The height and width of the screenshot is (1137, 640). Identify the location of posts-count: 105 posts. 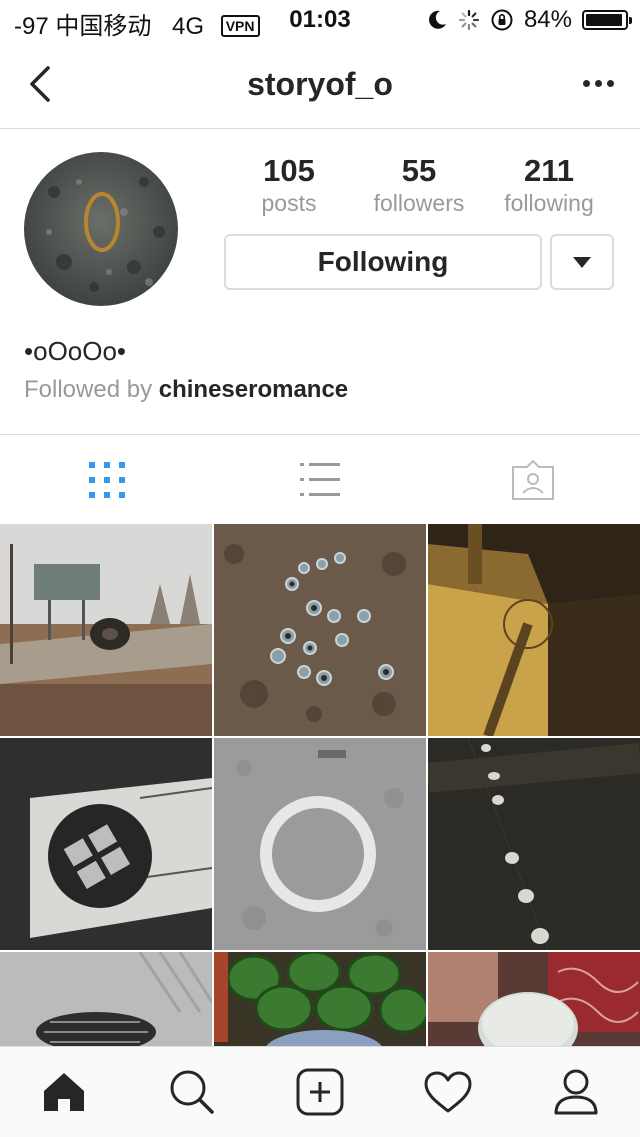
(289, 184).